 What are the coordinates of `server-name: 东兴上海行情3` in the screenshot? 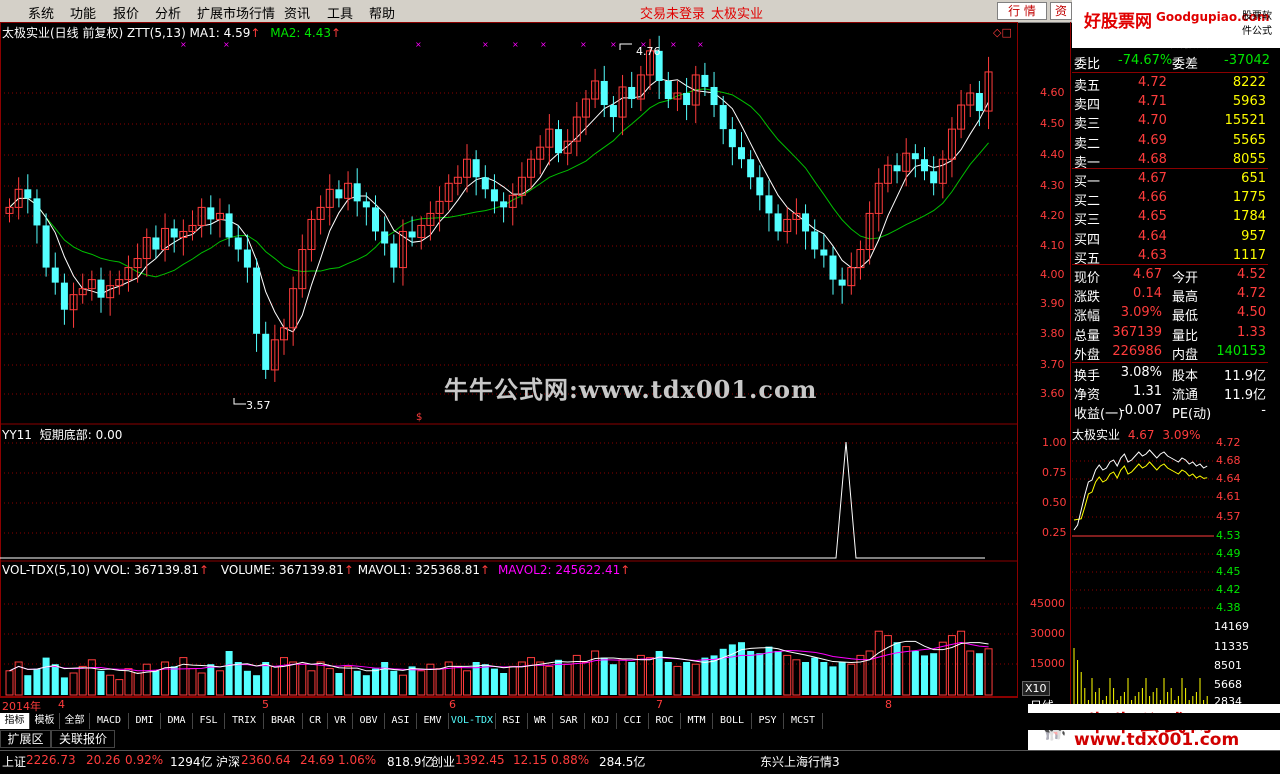 It's located at (800, 761).